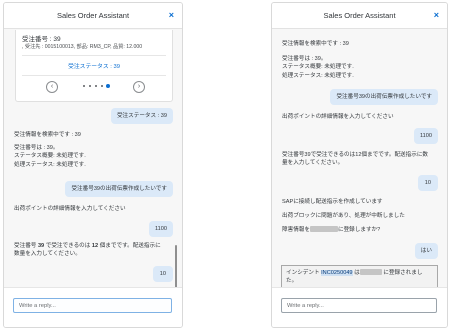 Image resolution: width=451 pixels, height=331 pixels. Describe the element at coordinates (68, 246) in the screenshot. I see `bot-message-text: で受注できるのは` at that location.